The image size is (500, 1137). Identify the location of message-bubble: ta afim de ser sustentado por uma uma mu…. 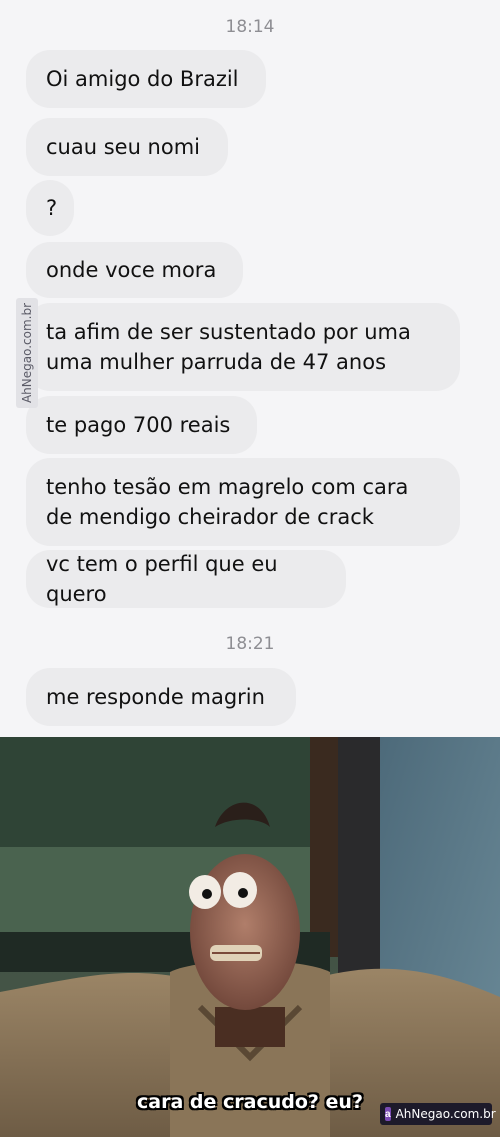
(243, 347).